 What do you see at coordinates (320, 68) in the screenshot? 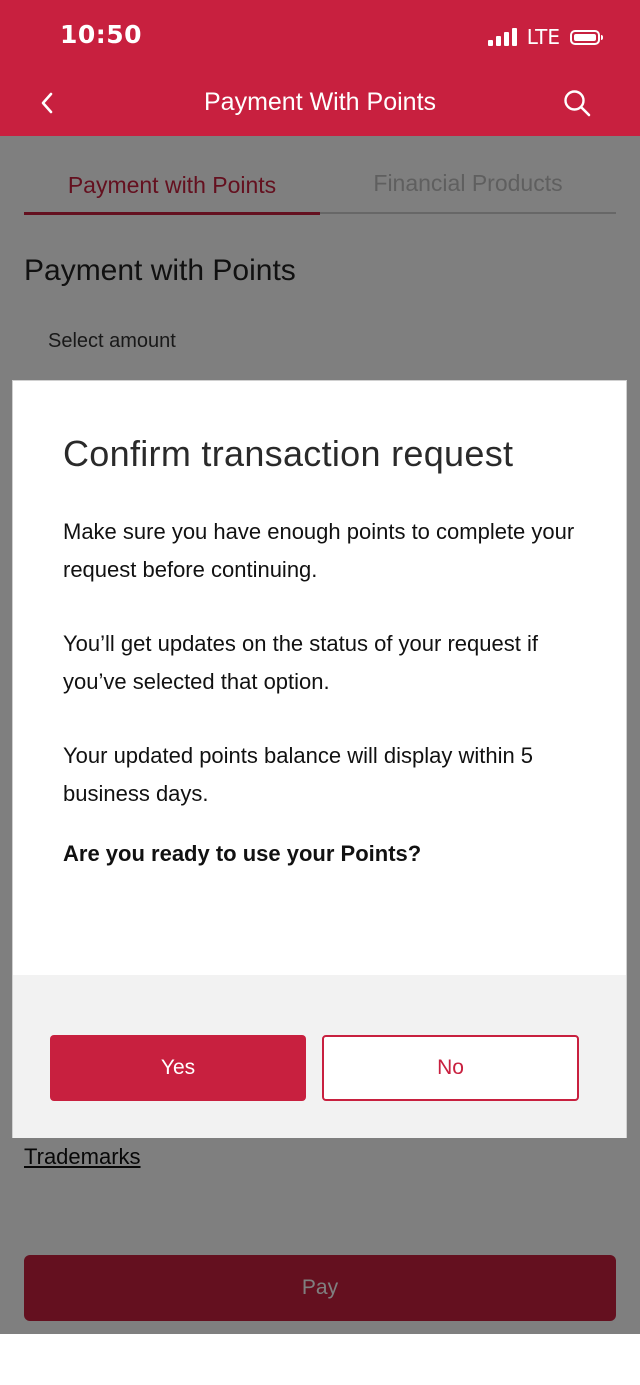
I see `app-header: 10:50 LTE Payment With Points` at bounding box center [320, 68].